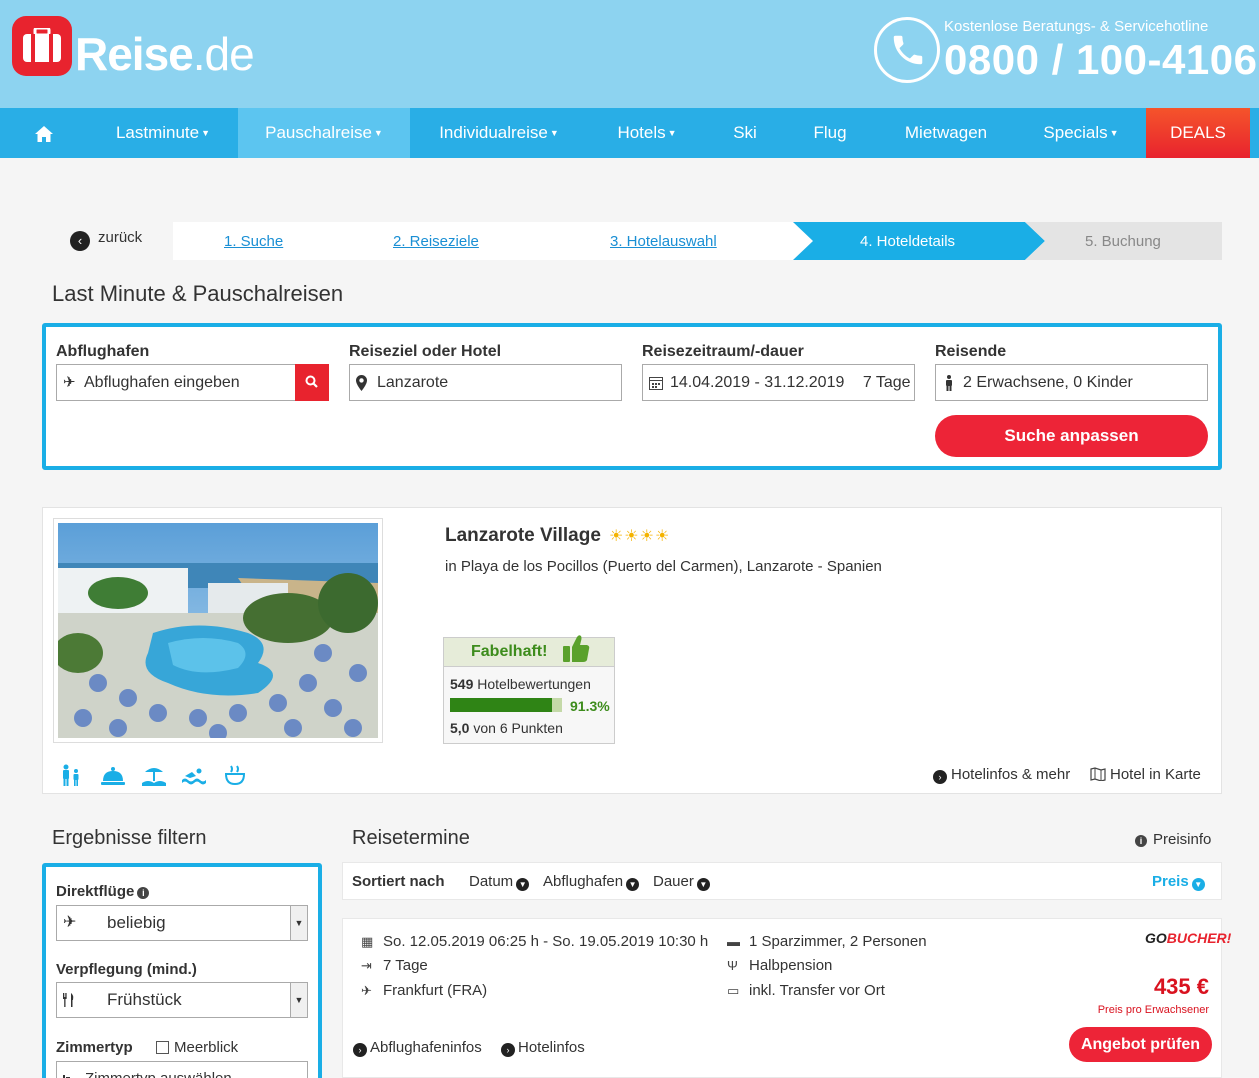 This screenshot has width=1259, height=1078. I want to click on sort-by-duration: Dauer ▼, so click(681, 882).